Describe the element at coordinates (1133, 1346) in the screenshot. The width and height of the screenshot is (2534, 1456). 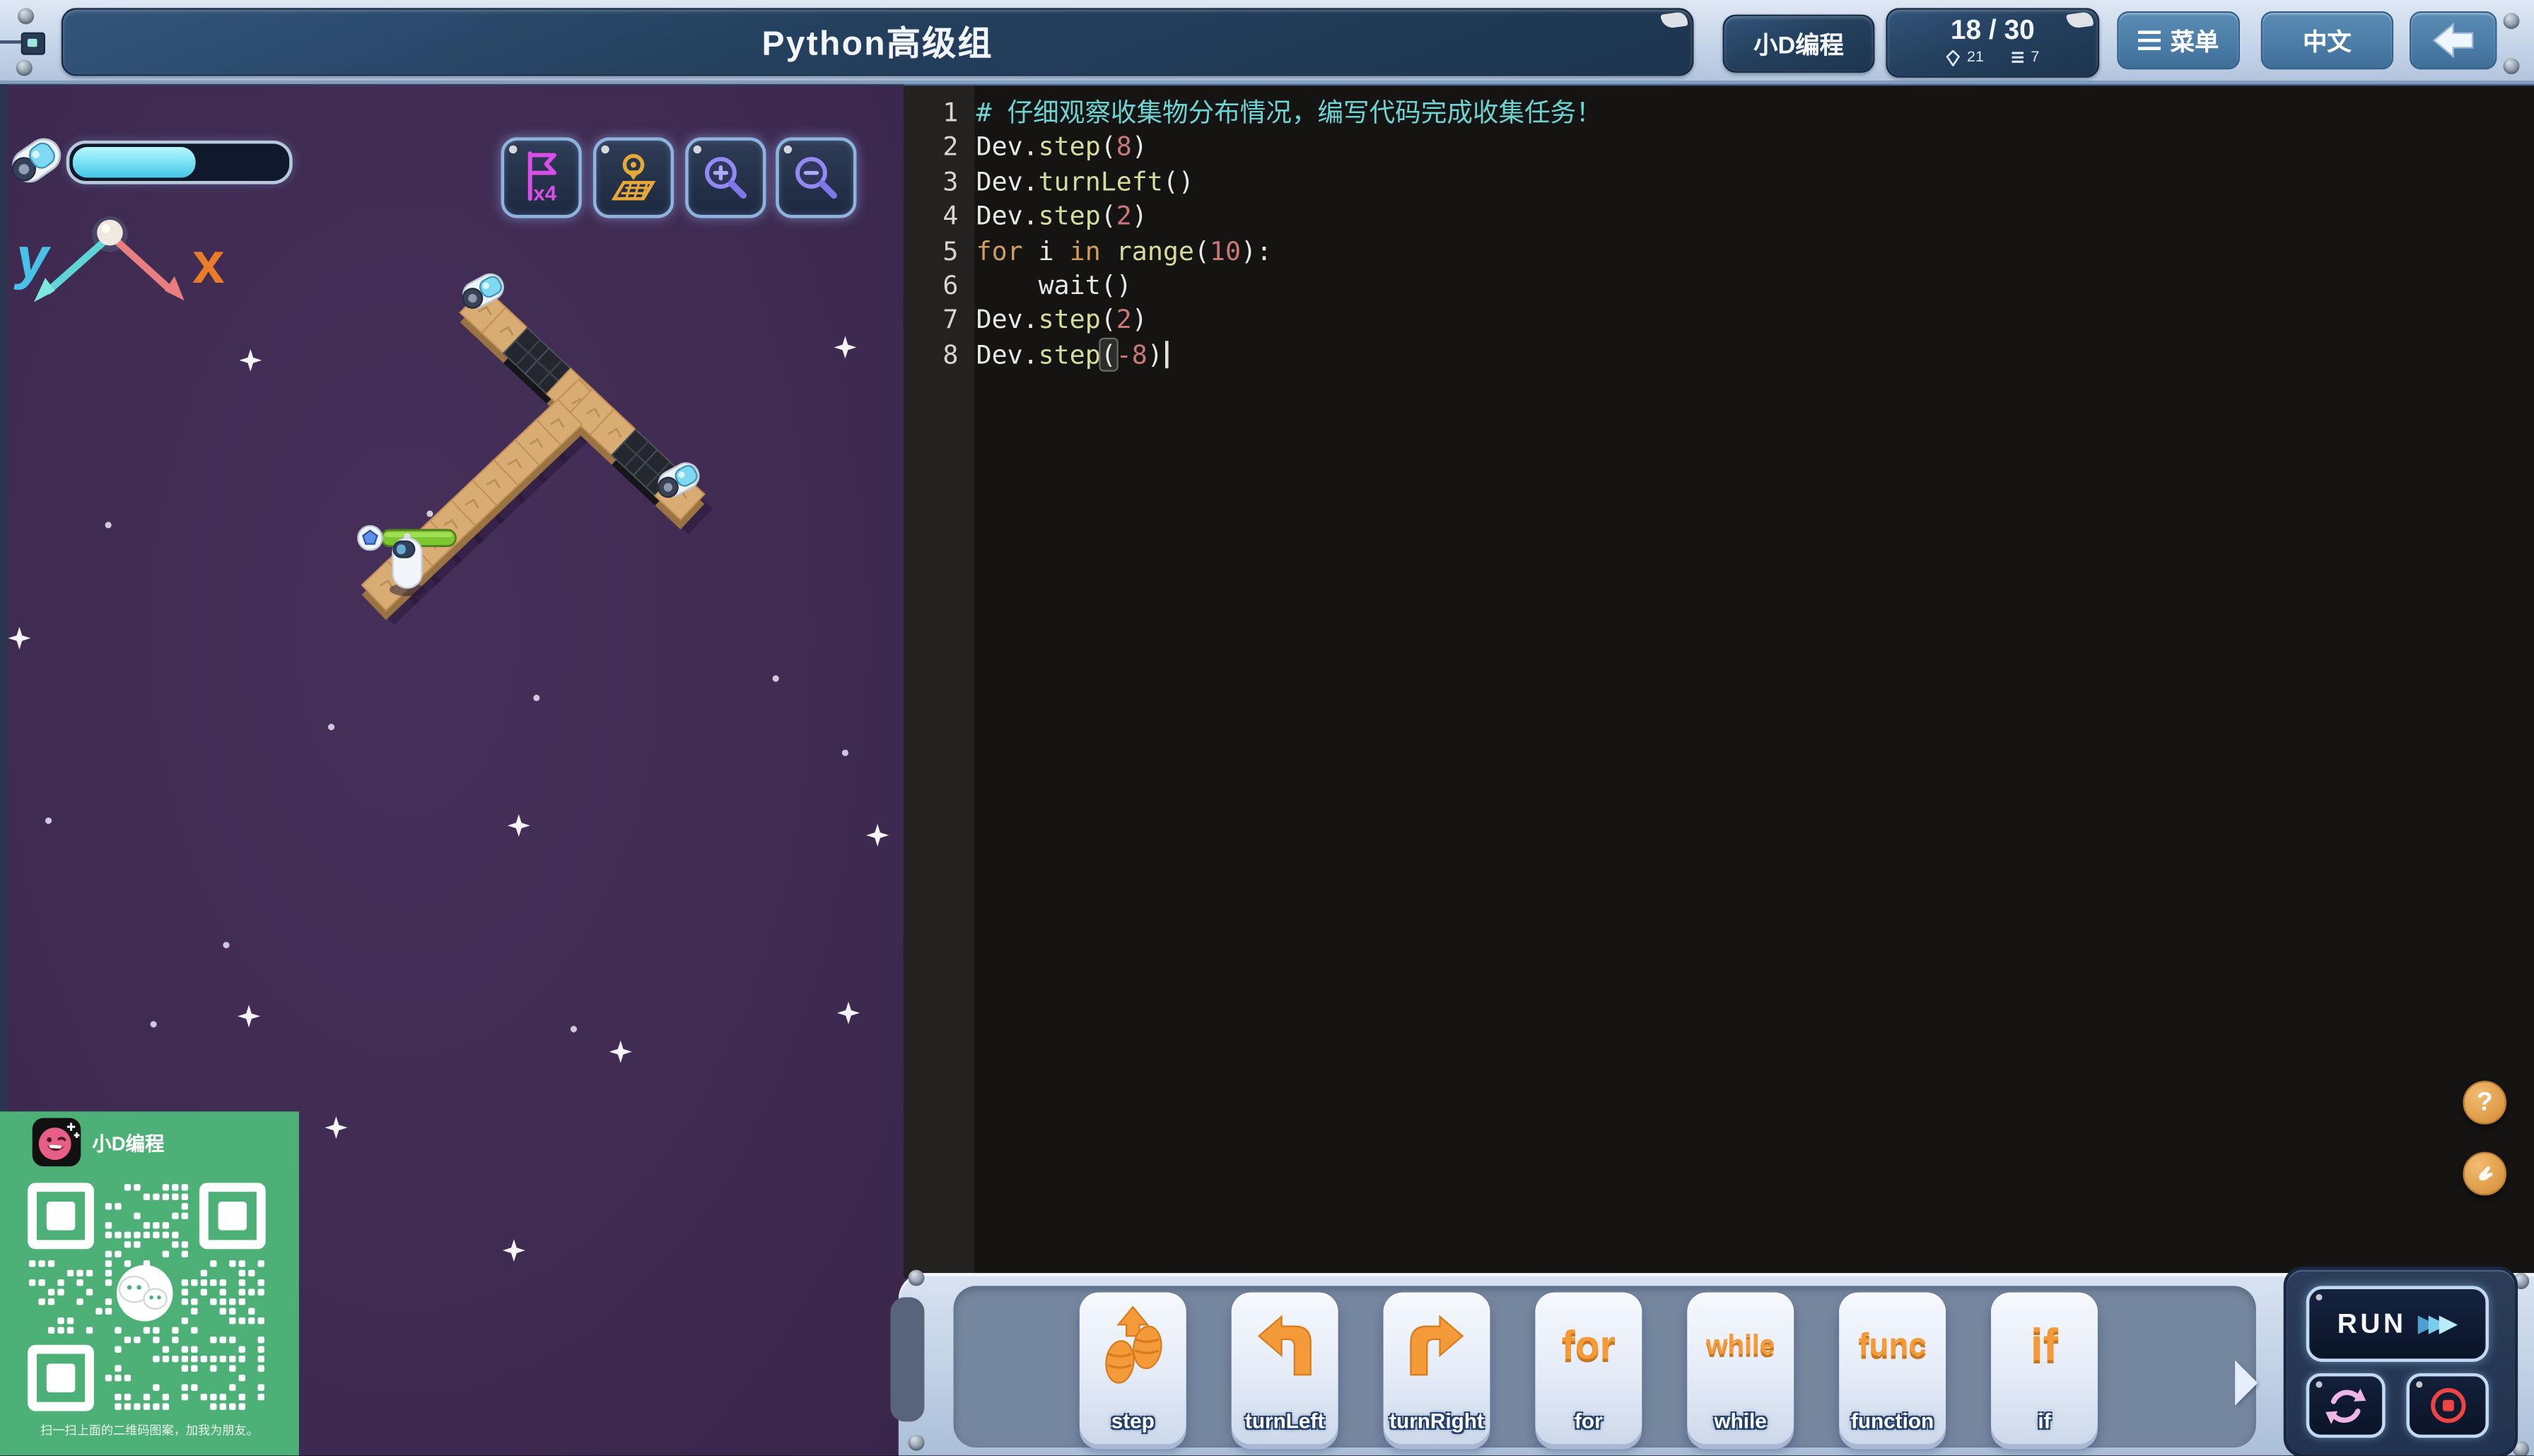
I see `step-icon` at that location.